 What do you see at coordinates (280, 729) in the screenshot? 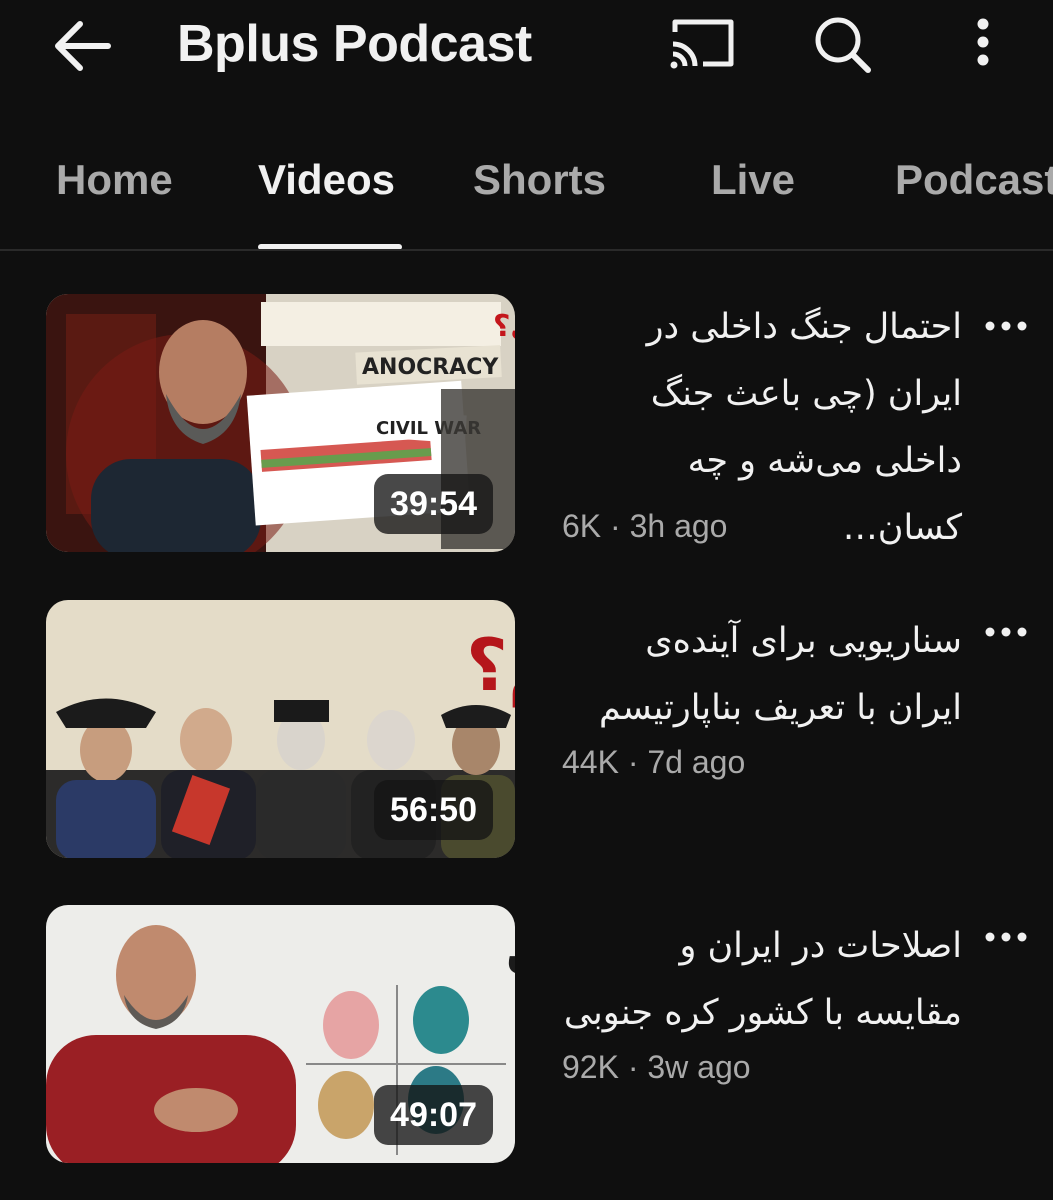
I see `video-thumbnail: بناپارتیسم؟ 56:50` at bounding box center [280, 729].